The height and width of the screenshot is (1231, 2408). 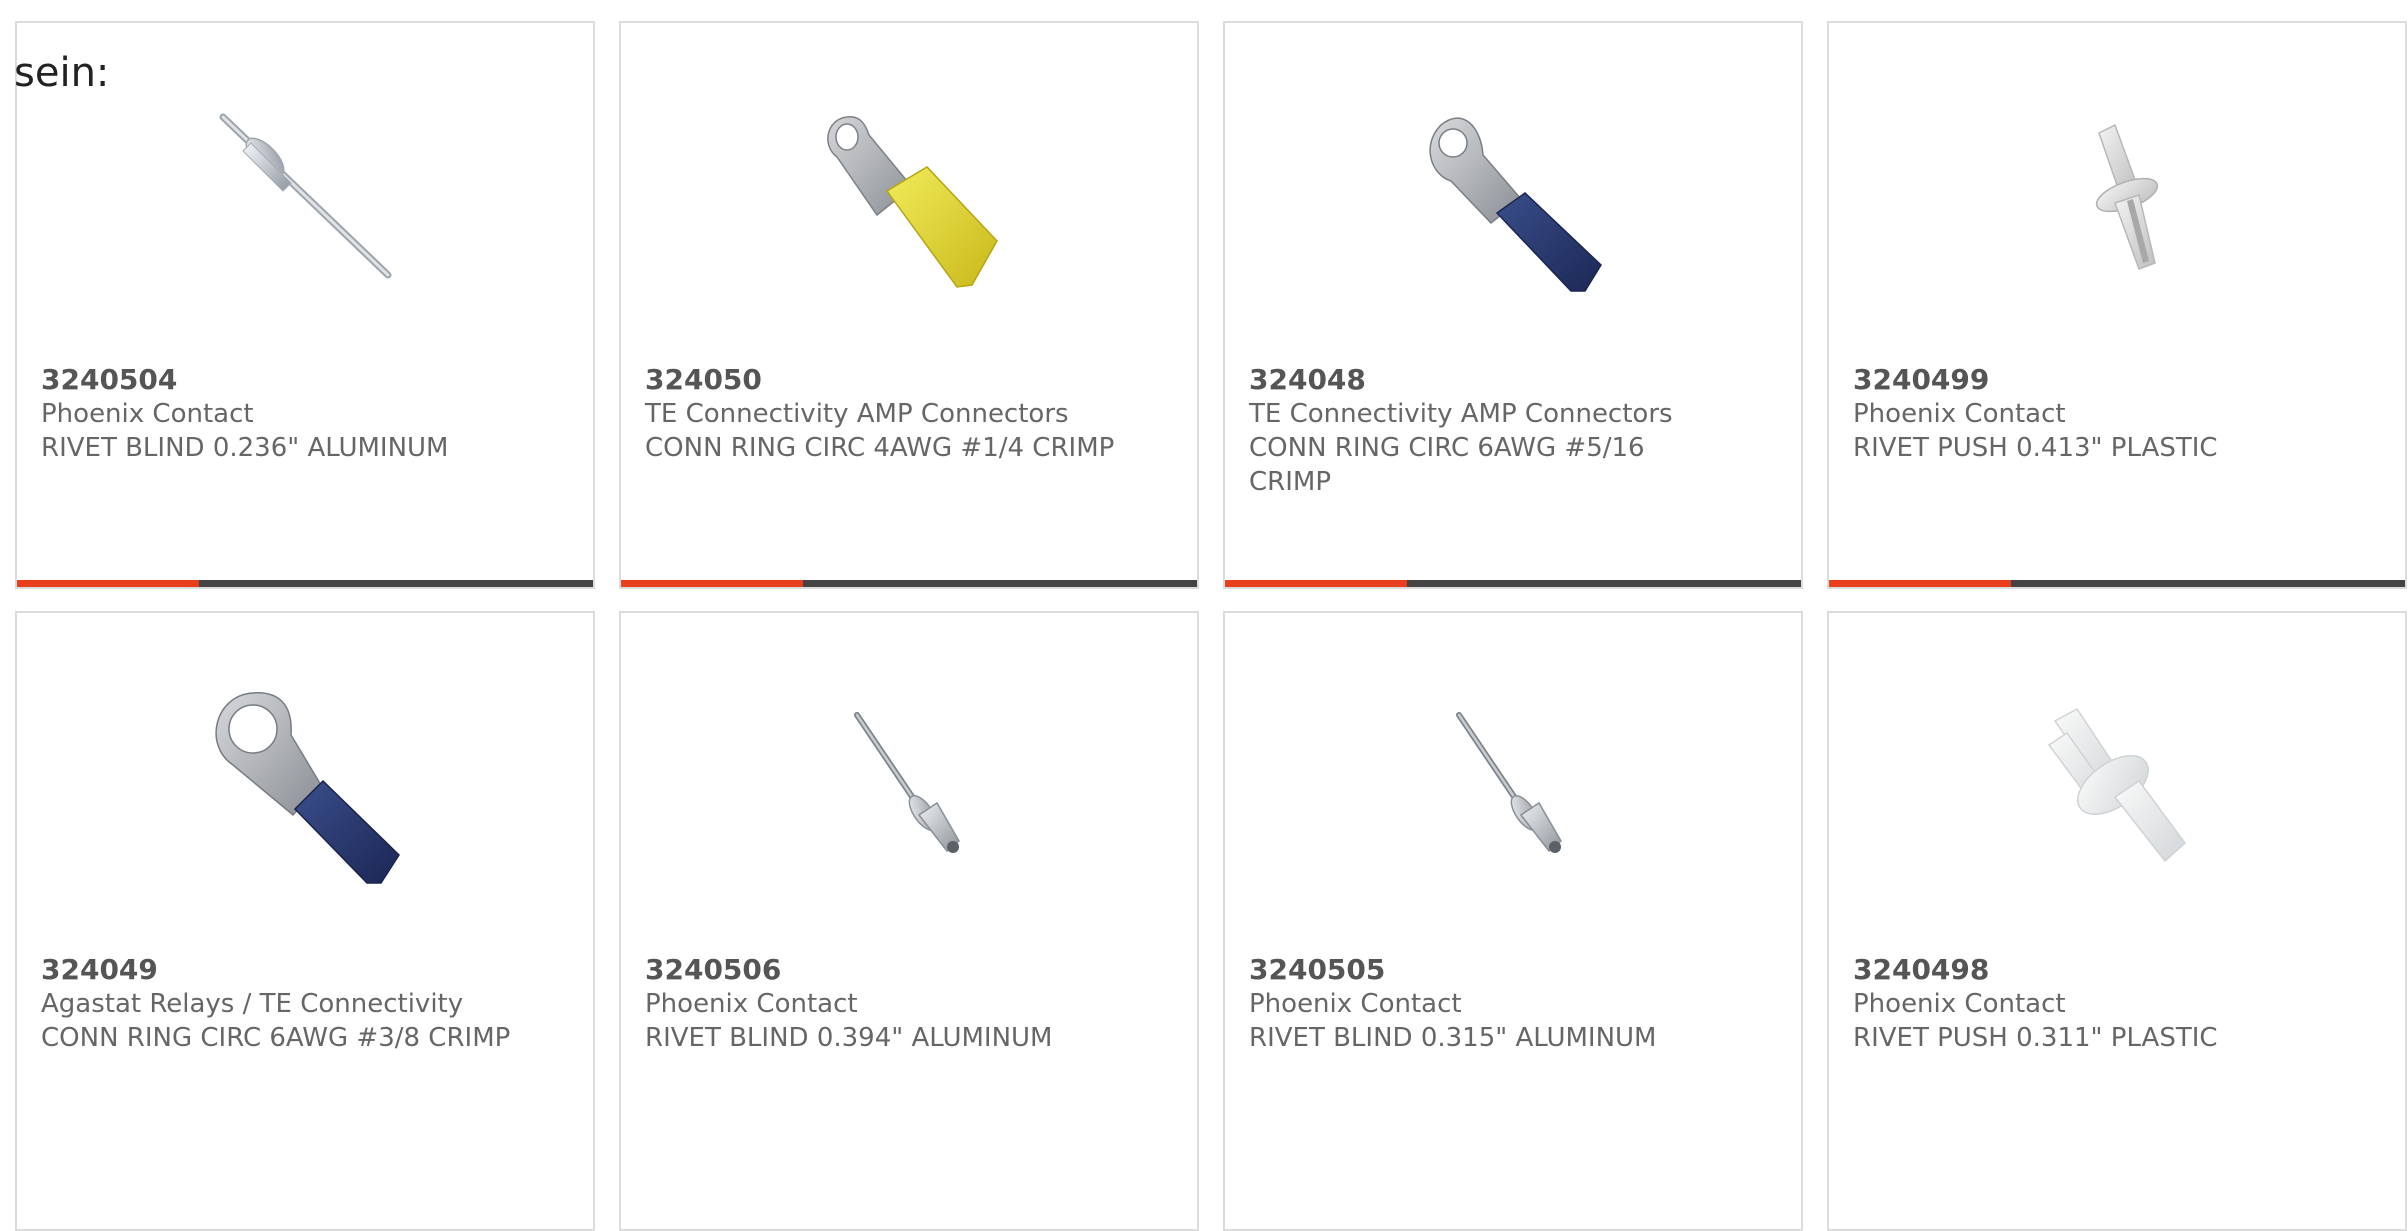 I want to click on description: RIVET BLIND 0.315" ALUMINUM, so click(x=1453, y=1038).